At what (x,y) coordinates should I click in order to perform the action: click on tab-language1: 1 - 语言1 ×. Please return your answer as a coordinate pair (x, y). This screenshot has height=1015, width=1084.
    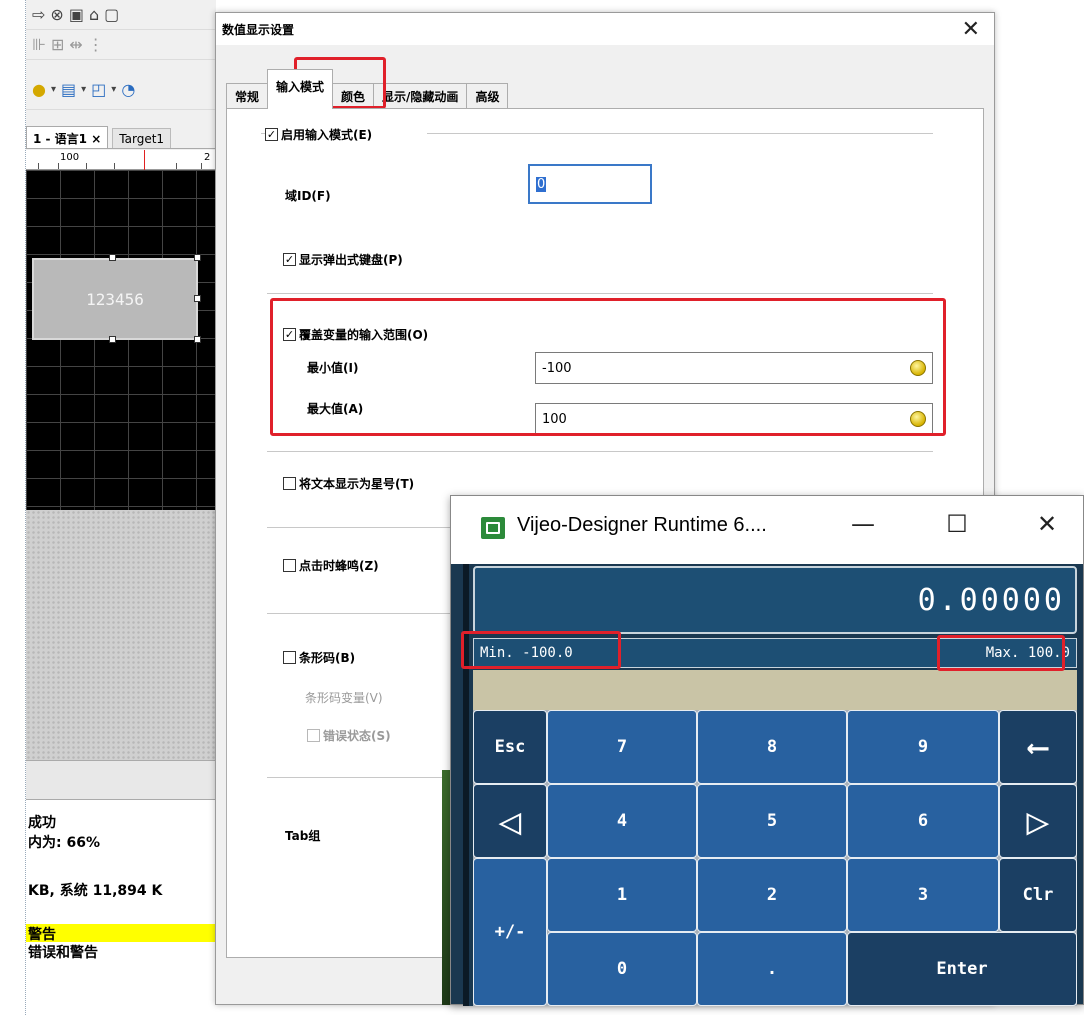
    Looking at the image, I should click on (67, 137).